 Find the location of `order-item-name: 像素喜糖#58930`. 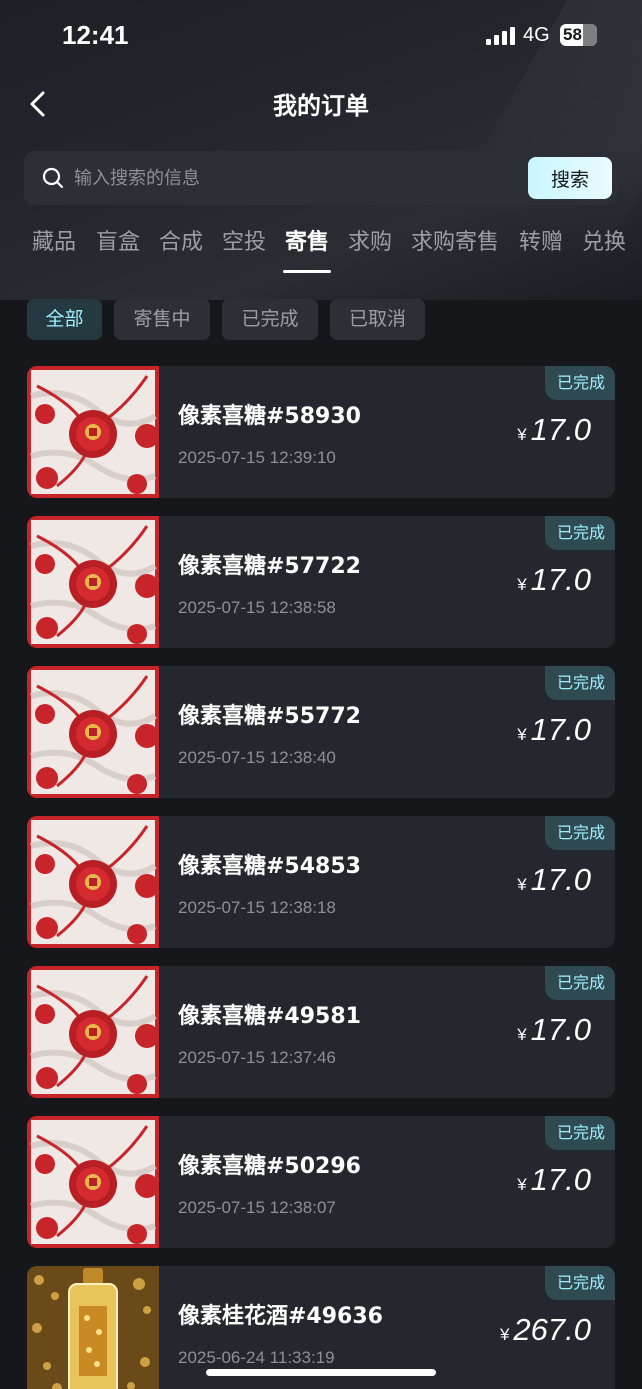

order-item-name: 像素喜糖#58930 is located at coordinates (269, 416).